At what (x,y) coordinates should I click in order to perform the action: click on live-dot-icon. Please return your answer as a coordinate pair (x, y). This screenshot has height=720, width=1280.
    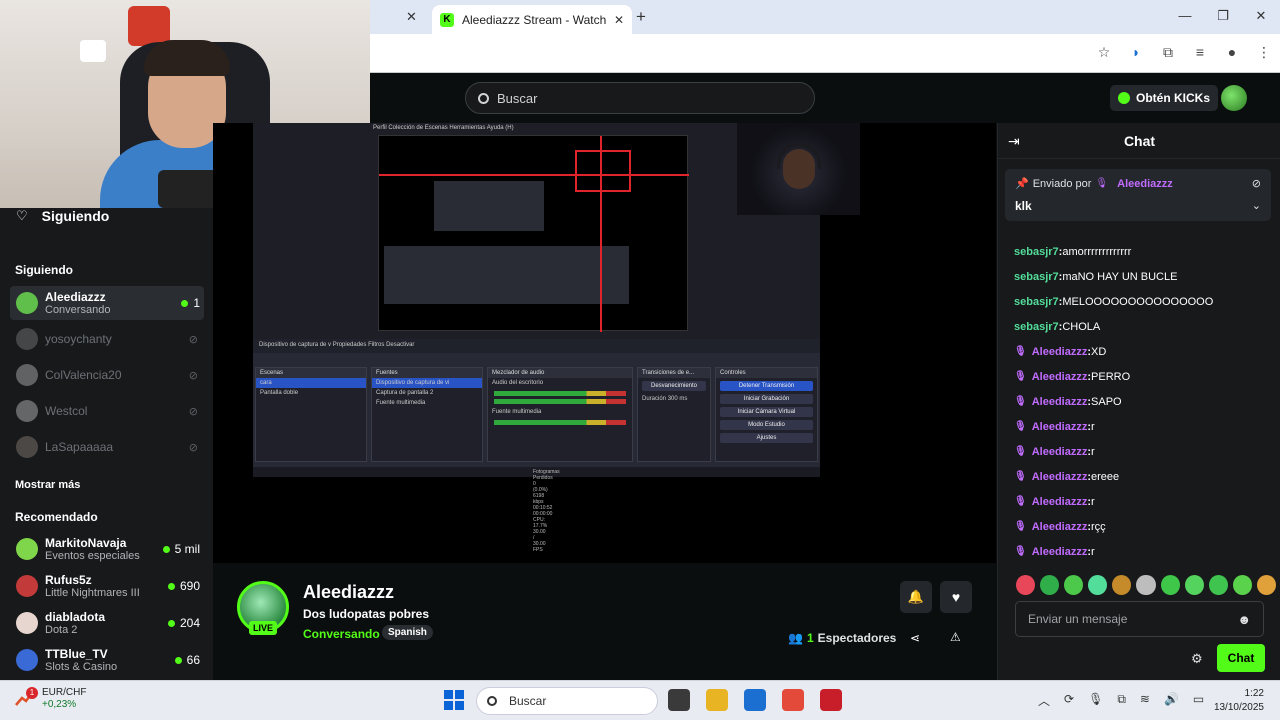
    Looking at the image, I should click on (185, 303).